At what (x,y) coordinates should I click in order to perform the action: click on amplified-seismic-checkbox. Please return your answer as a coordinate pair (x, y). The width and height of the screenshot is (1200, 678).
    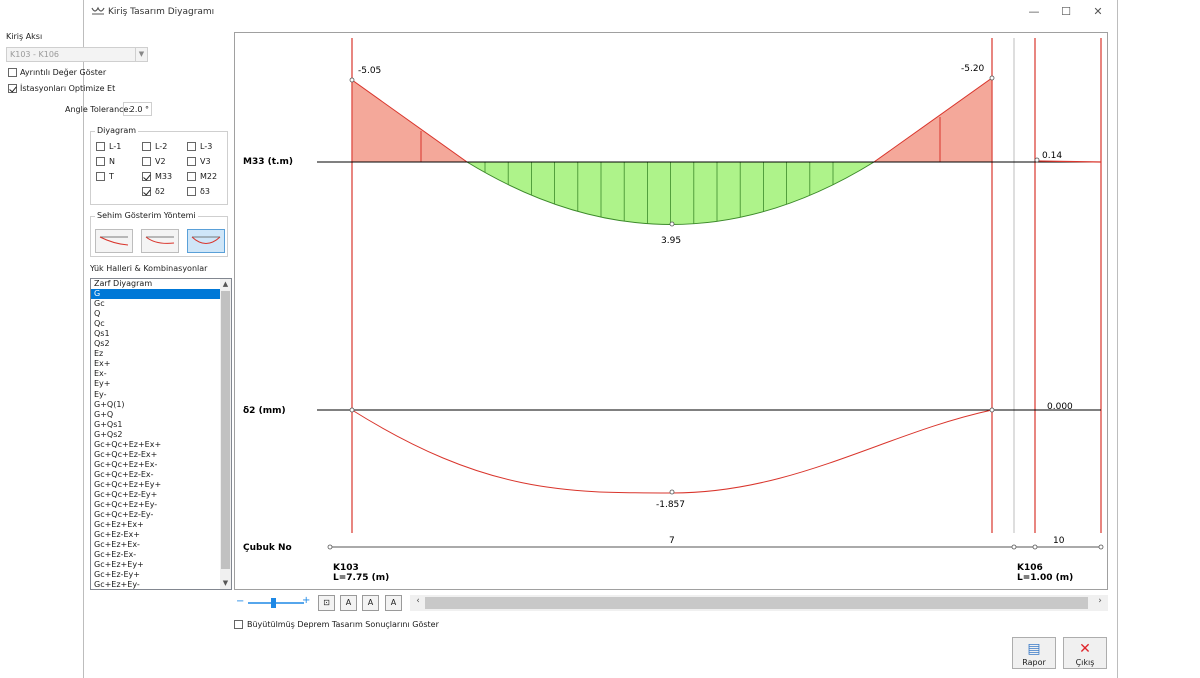
    Looking at the image, I should click on (238, 624).